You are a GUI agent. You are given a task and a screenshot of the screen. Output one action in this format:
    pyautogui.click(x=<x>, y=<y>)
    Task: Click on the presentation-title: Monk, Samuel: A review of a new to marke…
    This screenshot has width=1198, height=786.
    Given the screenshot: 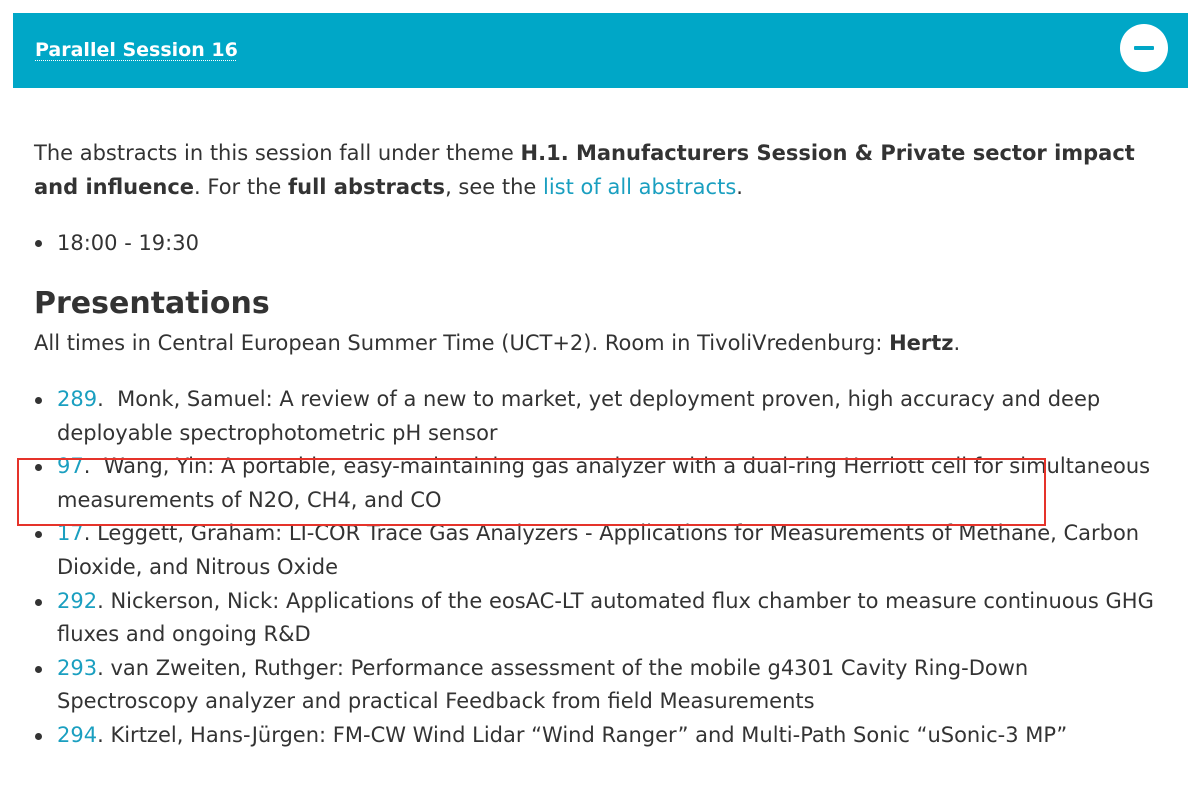 What is the action you would take?
    pyautogui.click(x=579, y=416)
    